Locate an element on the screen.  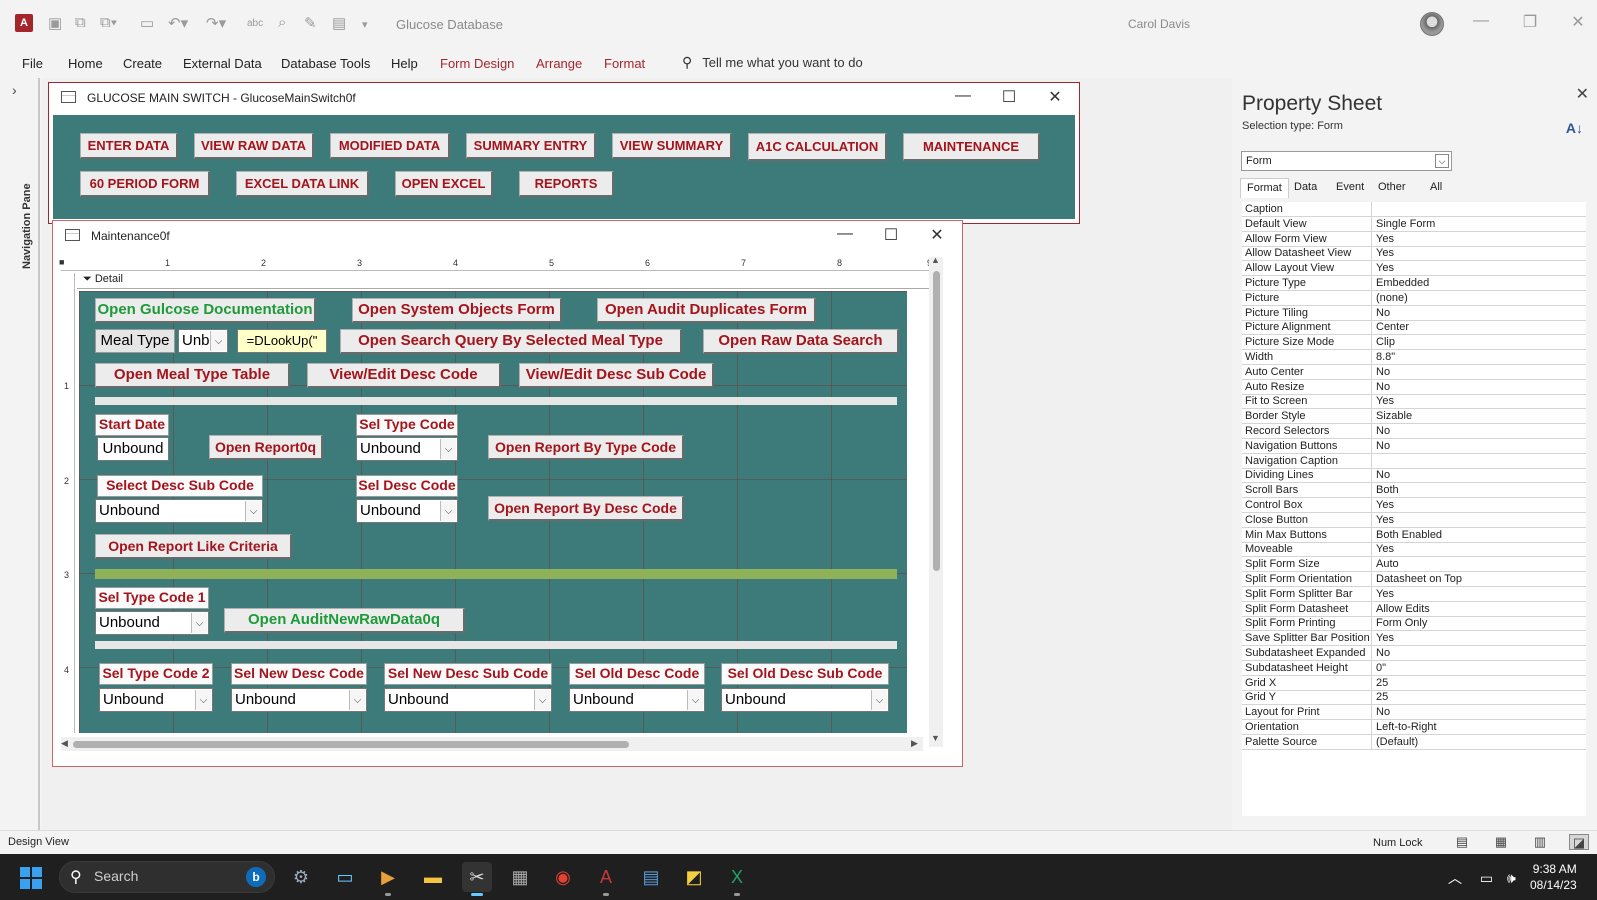
ruler-corner: ■ is located at coordinates (61, 262).